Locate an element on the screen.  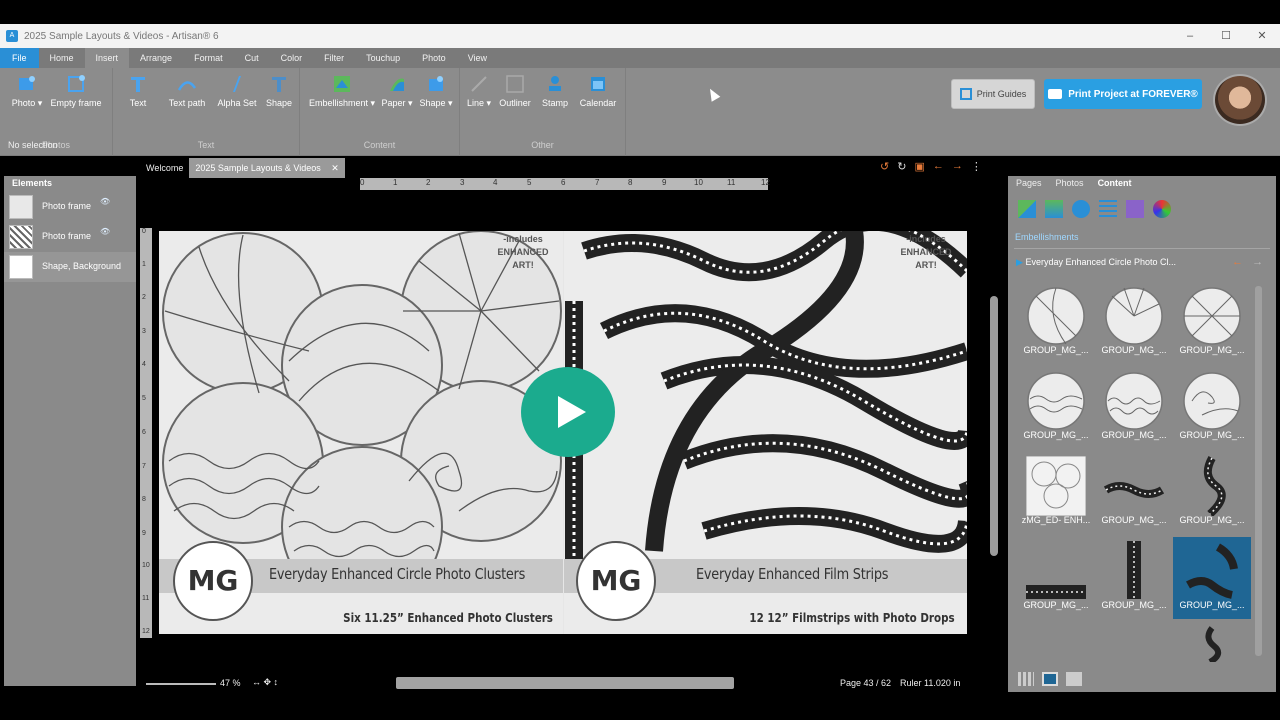
menu-touchup: Touchup is located at coordinates (383, 58).